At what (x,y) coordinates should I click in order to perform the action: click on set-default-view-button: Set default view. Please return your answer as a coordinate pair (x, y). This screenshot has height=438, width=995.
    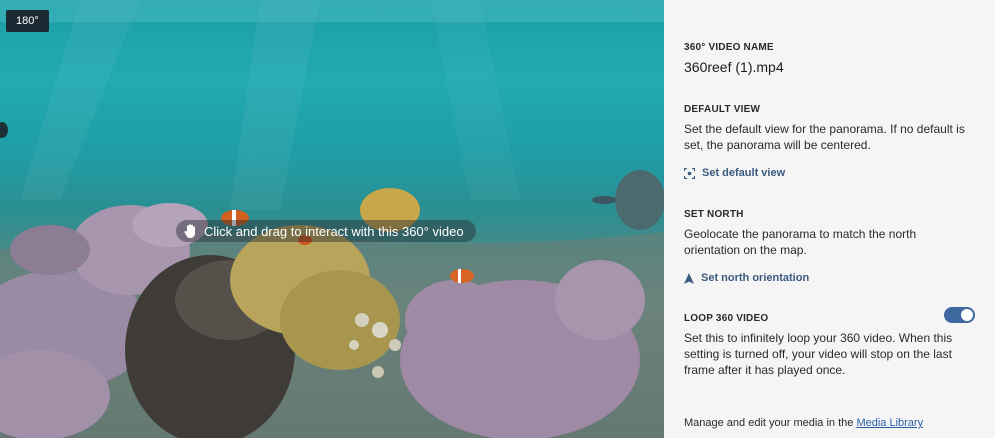
    Looking at the image, I should click on (829, 173).